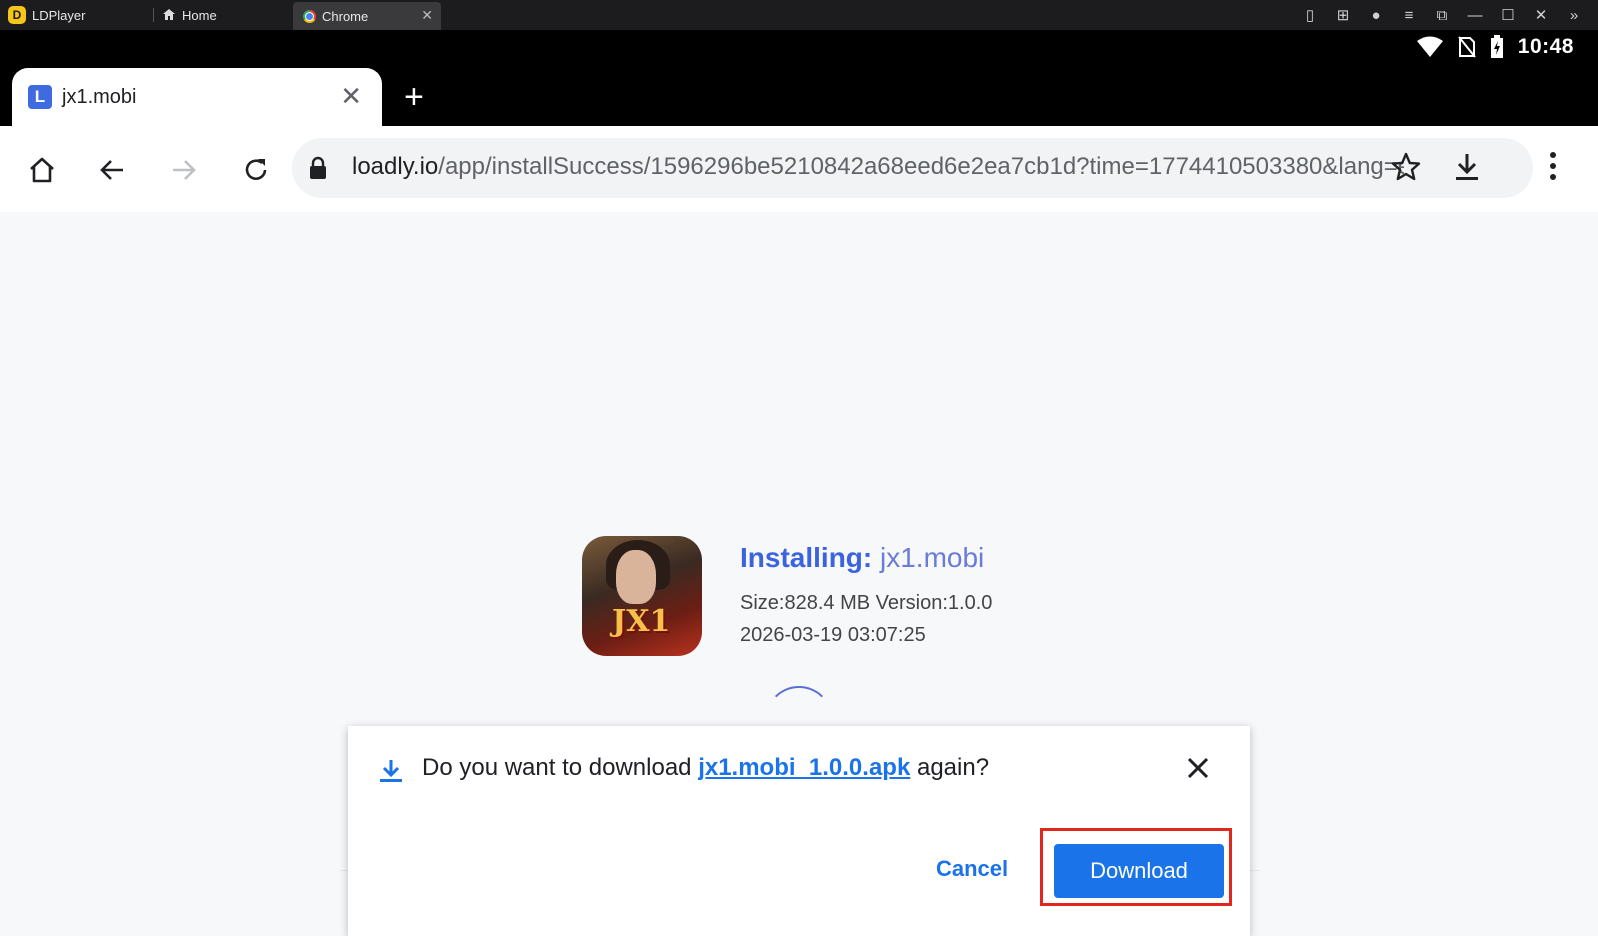  Describe the element at coordinates (345, 16) in the screenshot. I see `chrome-tab-label: Chrome` at that location.